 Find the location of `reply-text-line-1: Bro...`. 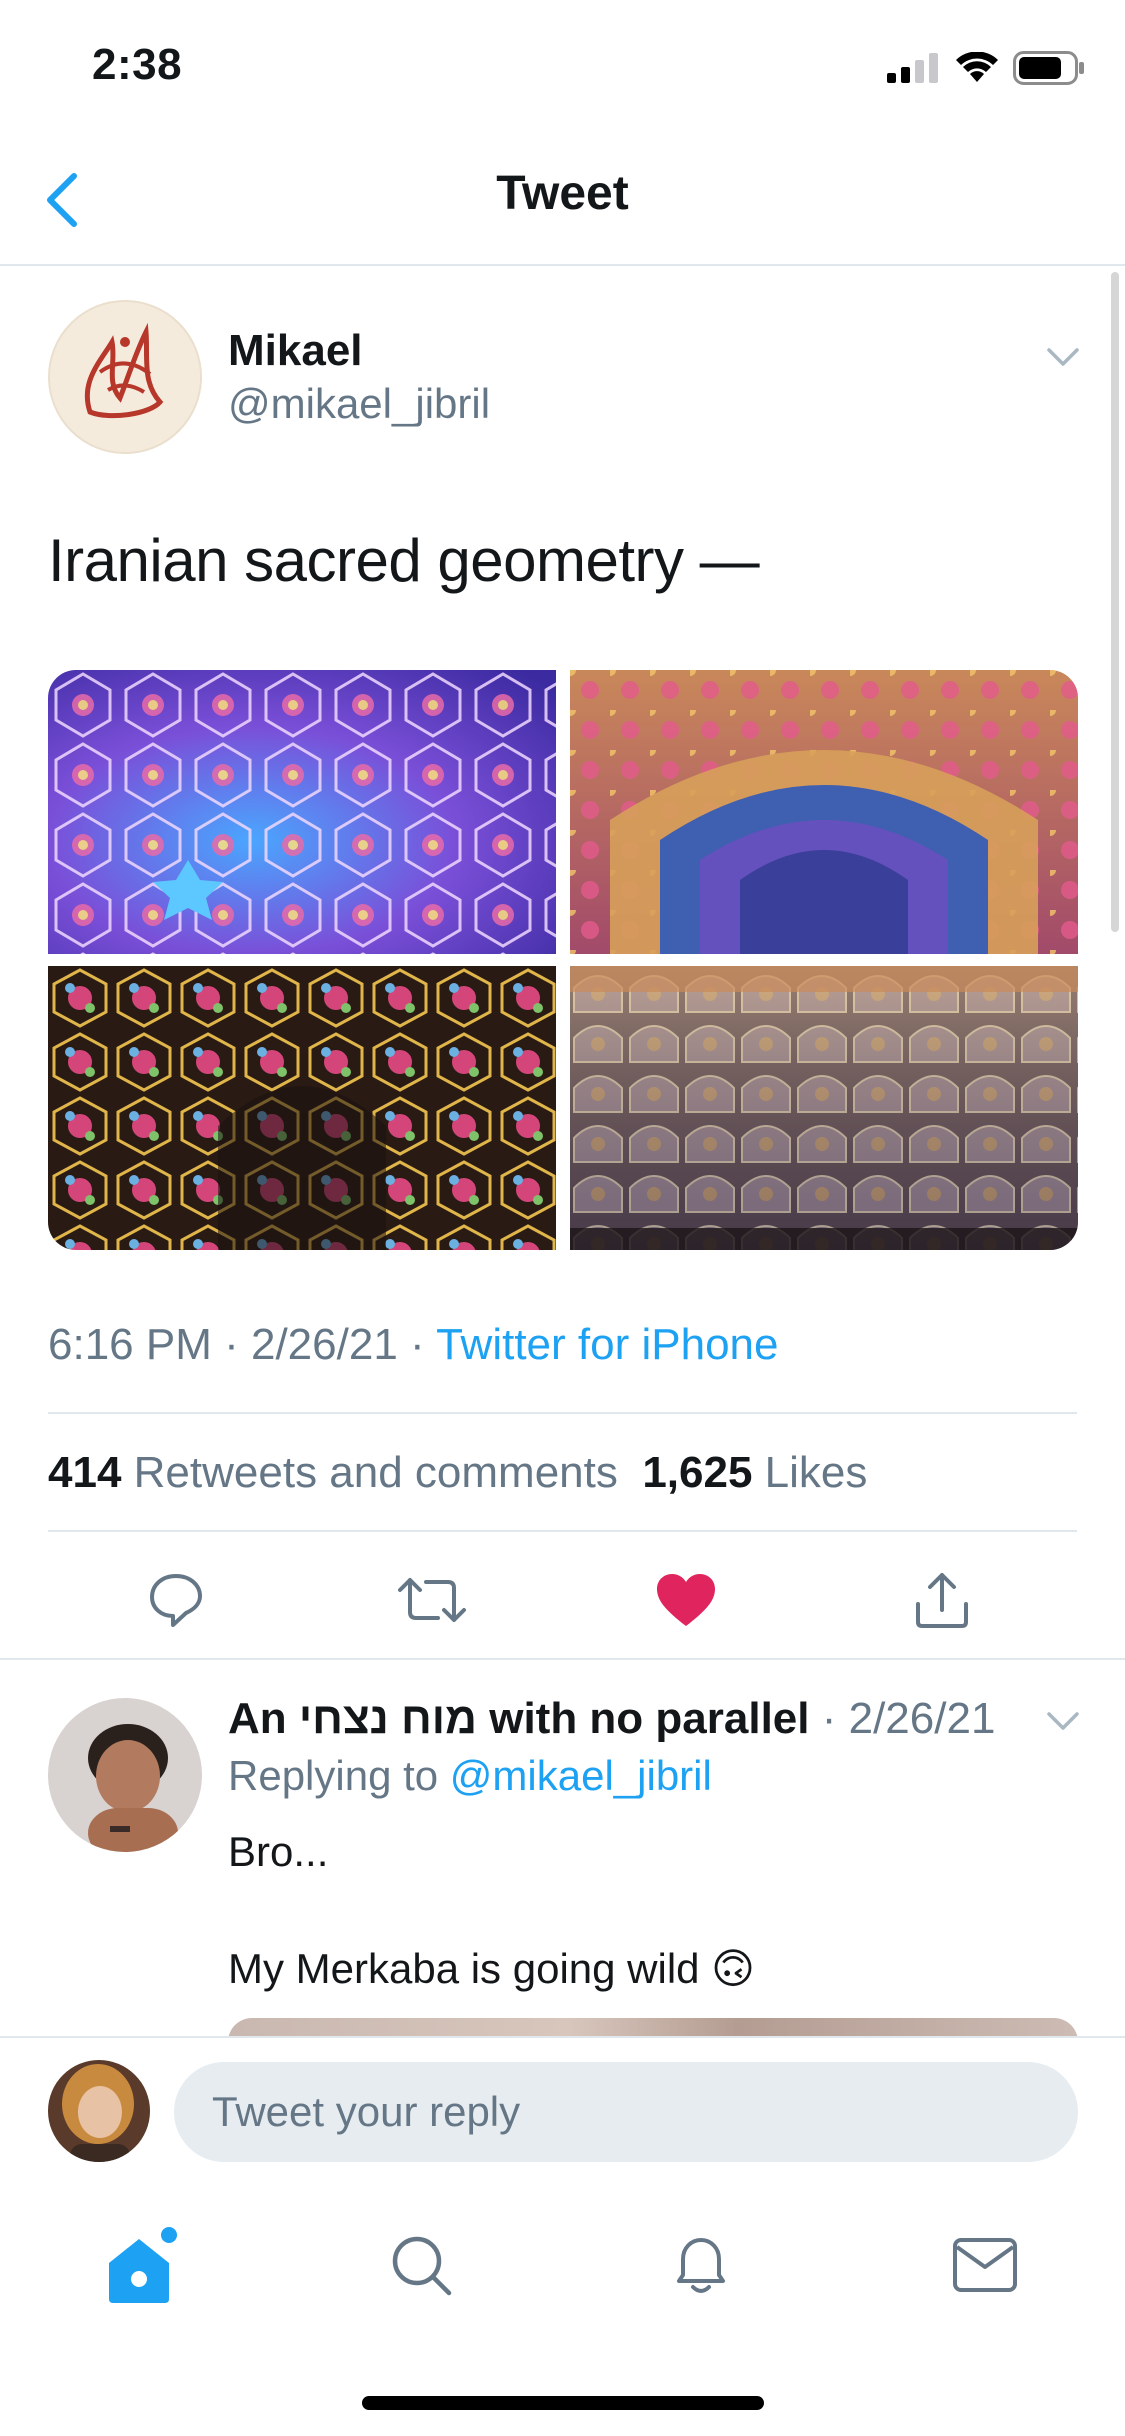

reply-text-line-1: Bro... is located at coordinates (278, 1851).